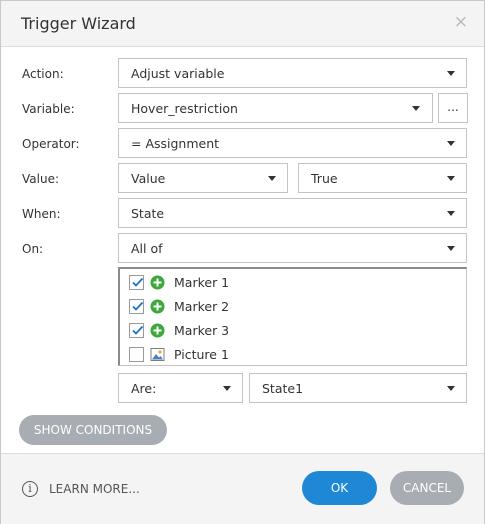 This screenshot has height=524, width=485. Describe the element at coordinates (144, 388) in the screenshot. I see `are-value: Are:` at that location.